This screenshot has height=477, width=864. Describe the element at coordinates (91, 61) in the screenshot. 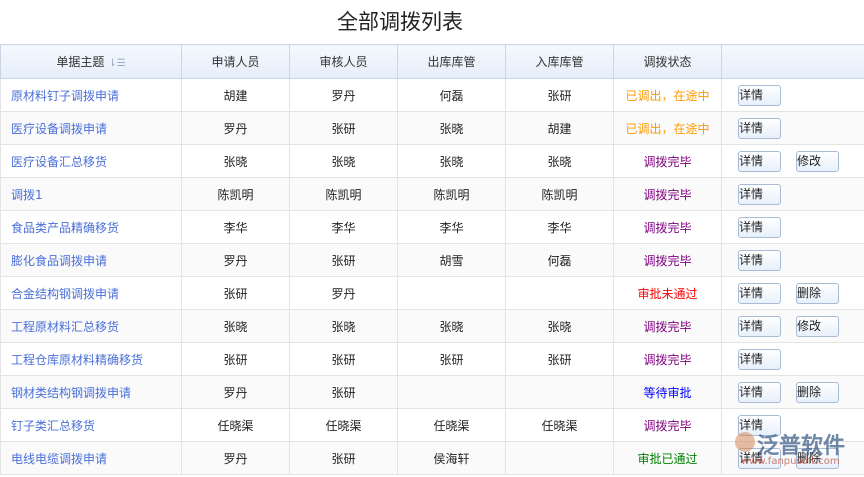

I see `col-subject: 单据主题 ⇂☰` at that location.